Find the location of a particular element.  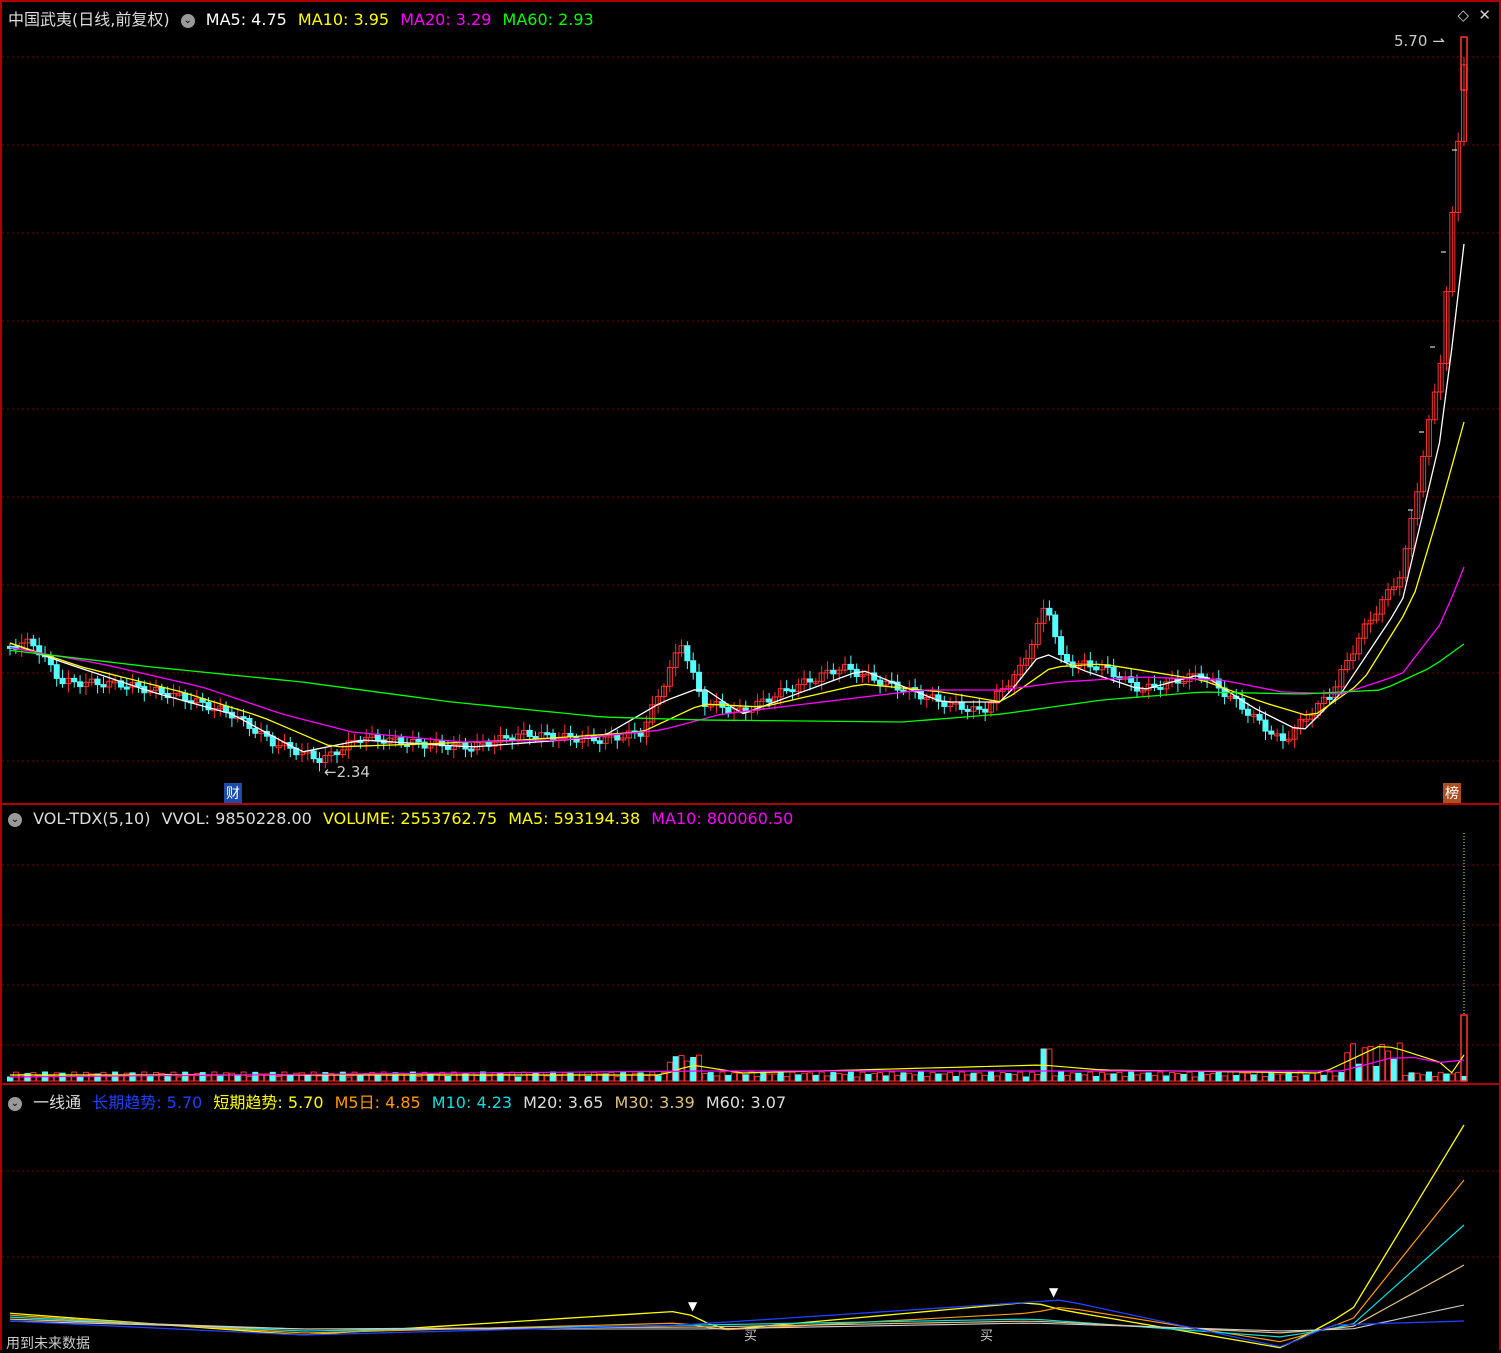

diamond-icon: ◇ is located at coordinates (1463, 15).